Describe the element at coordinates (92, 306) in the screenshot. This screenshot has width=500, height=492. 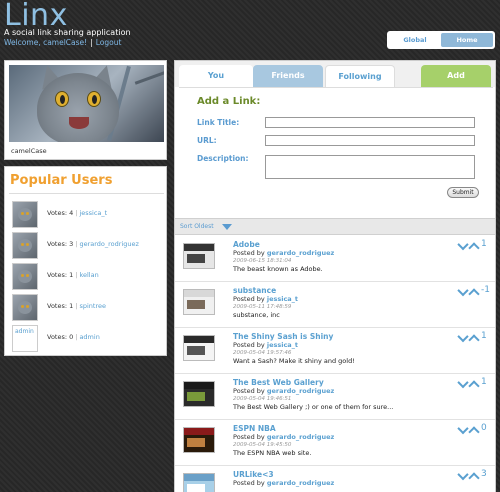
I see `user-link: spintree` at that location.